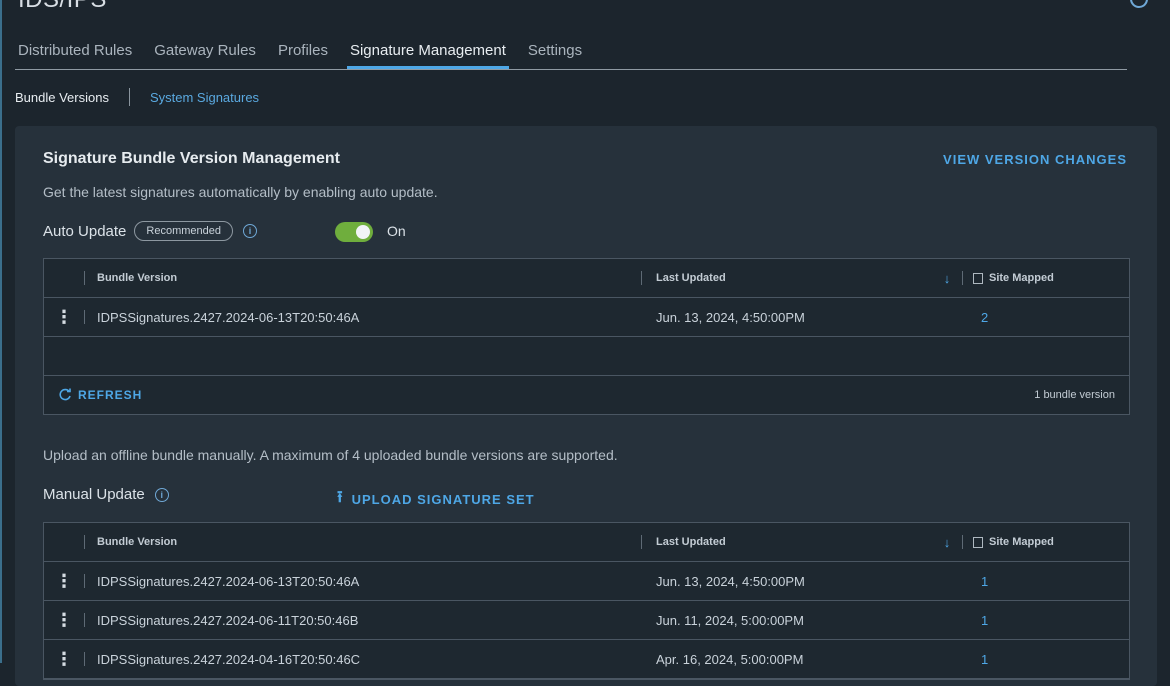  I want to click on subnav-bundle-versions: Bundle Versions, so click(62, 97).